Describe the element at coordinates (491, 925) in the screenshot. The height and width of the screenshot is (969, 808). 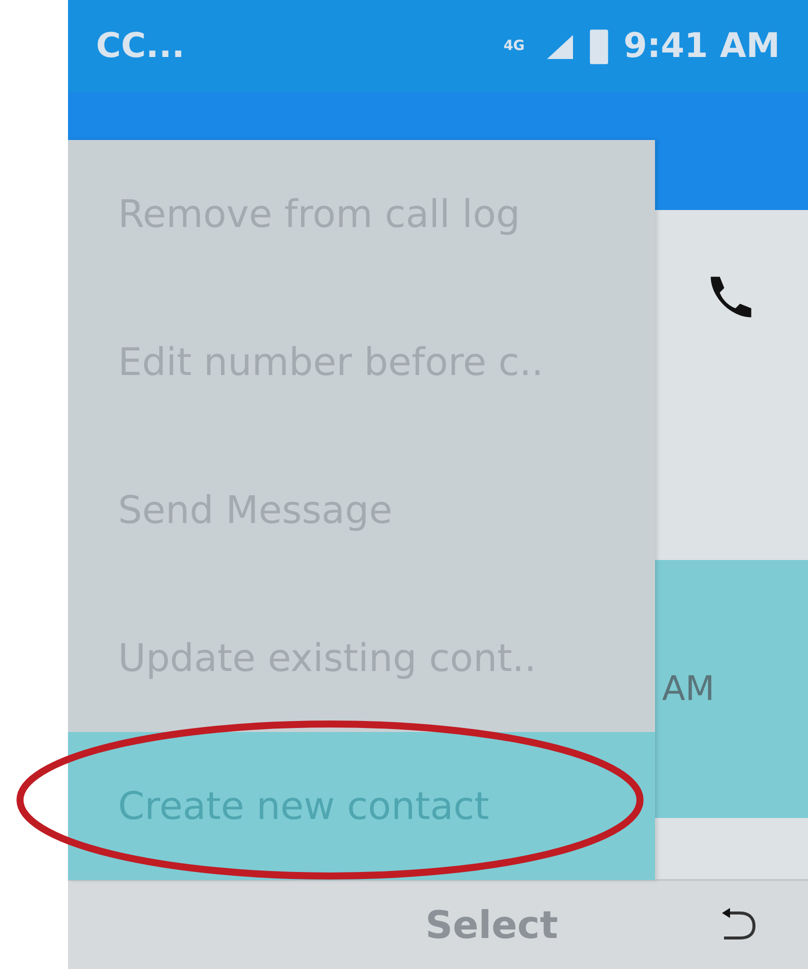
I see `select-softkey: Select` at that location.